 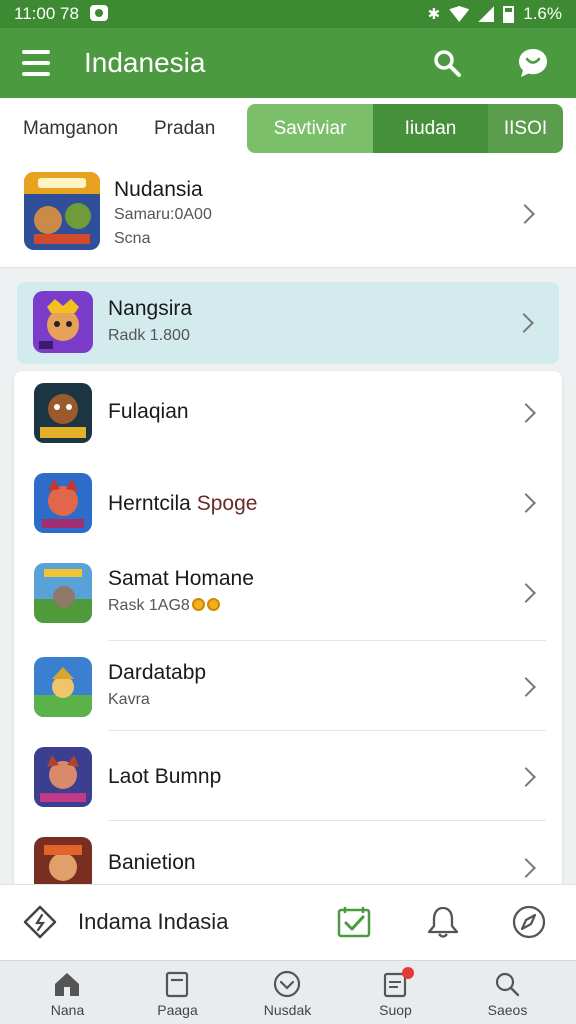 What do you see at coordinates (288, 215) in the screenshot?
I see `featured-item: Nudansia Samaru:0A00 Scna` at bounding box center [288, 215].